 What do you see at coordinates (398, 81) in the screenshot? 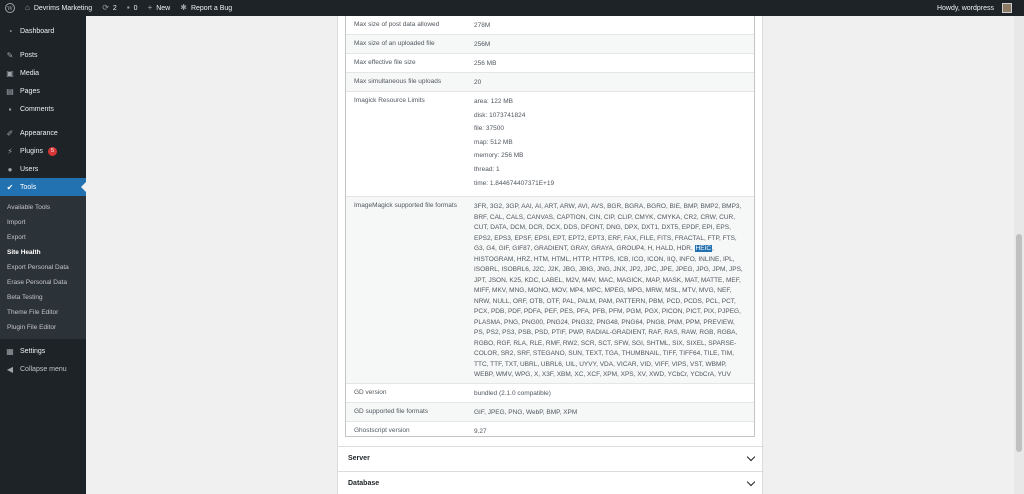
I see `row-label: Max simultaneous file uploads` at bounding box center [398, 81].